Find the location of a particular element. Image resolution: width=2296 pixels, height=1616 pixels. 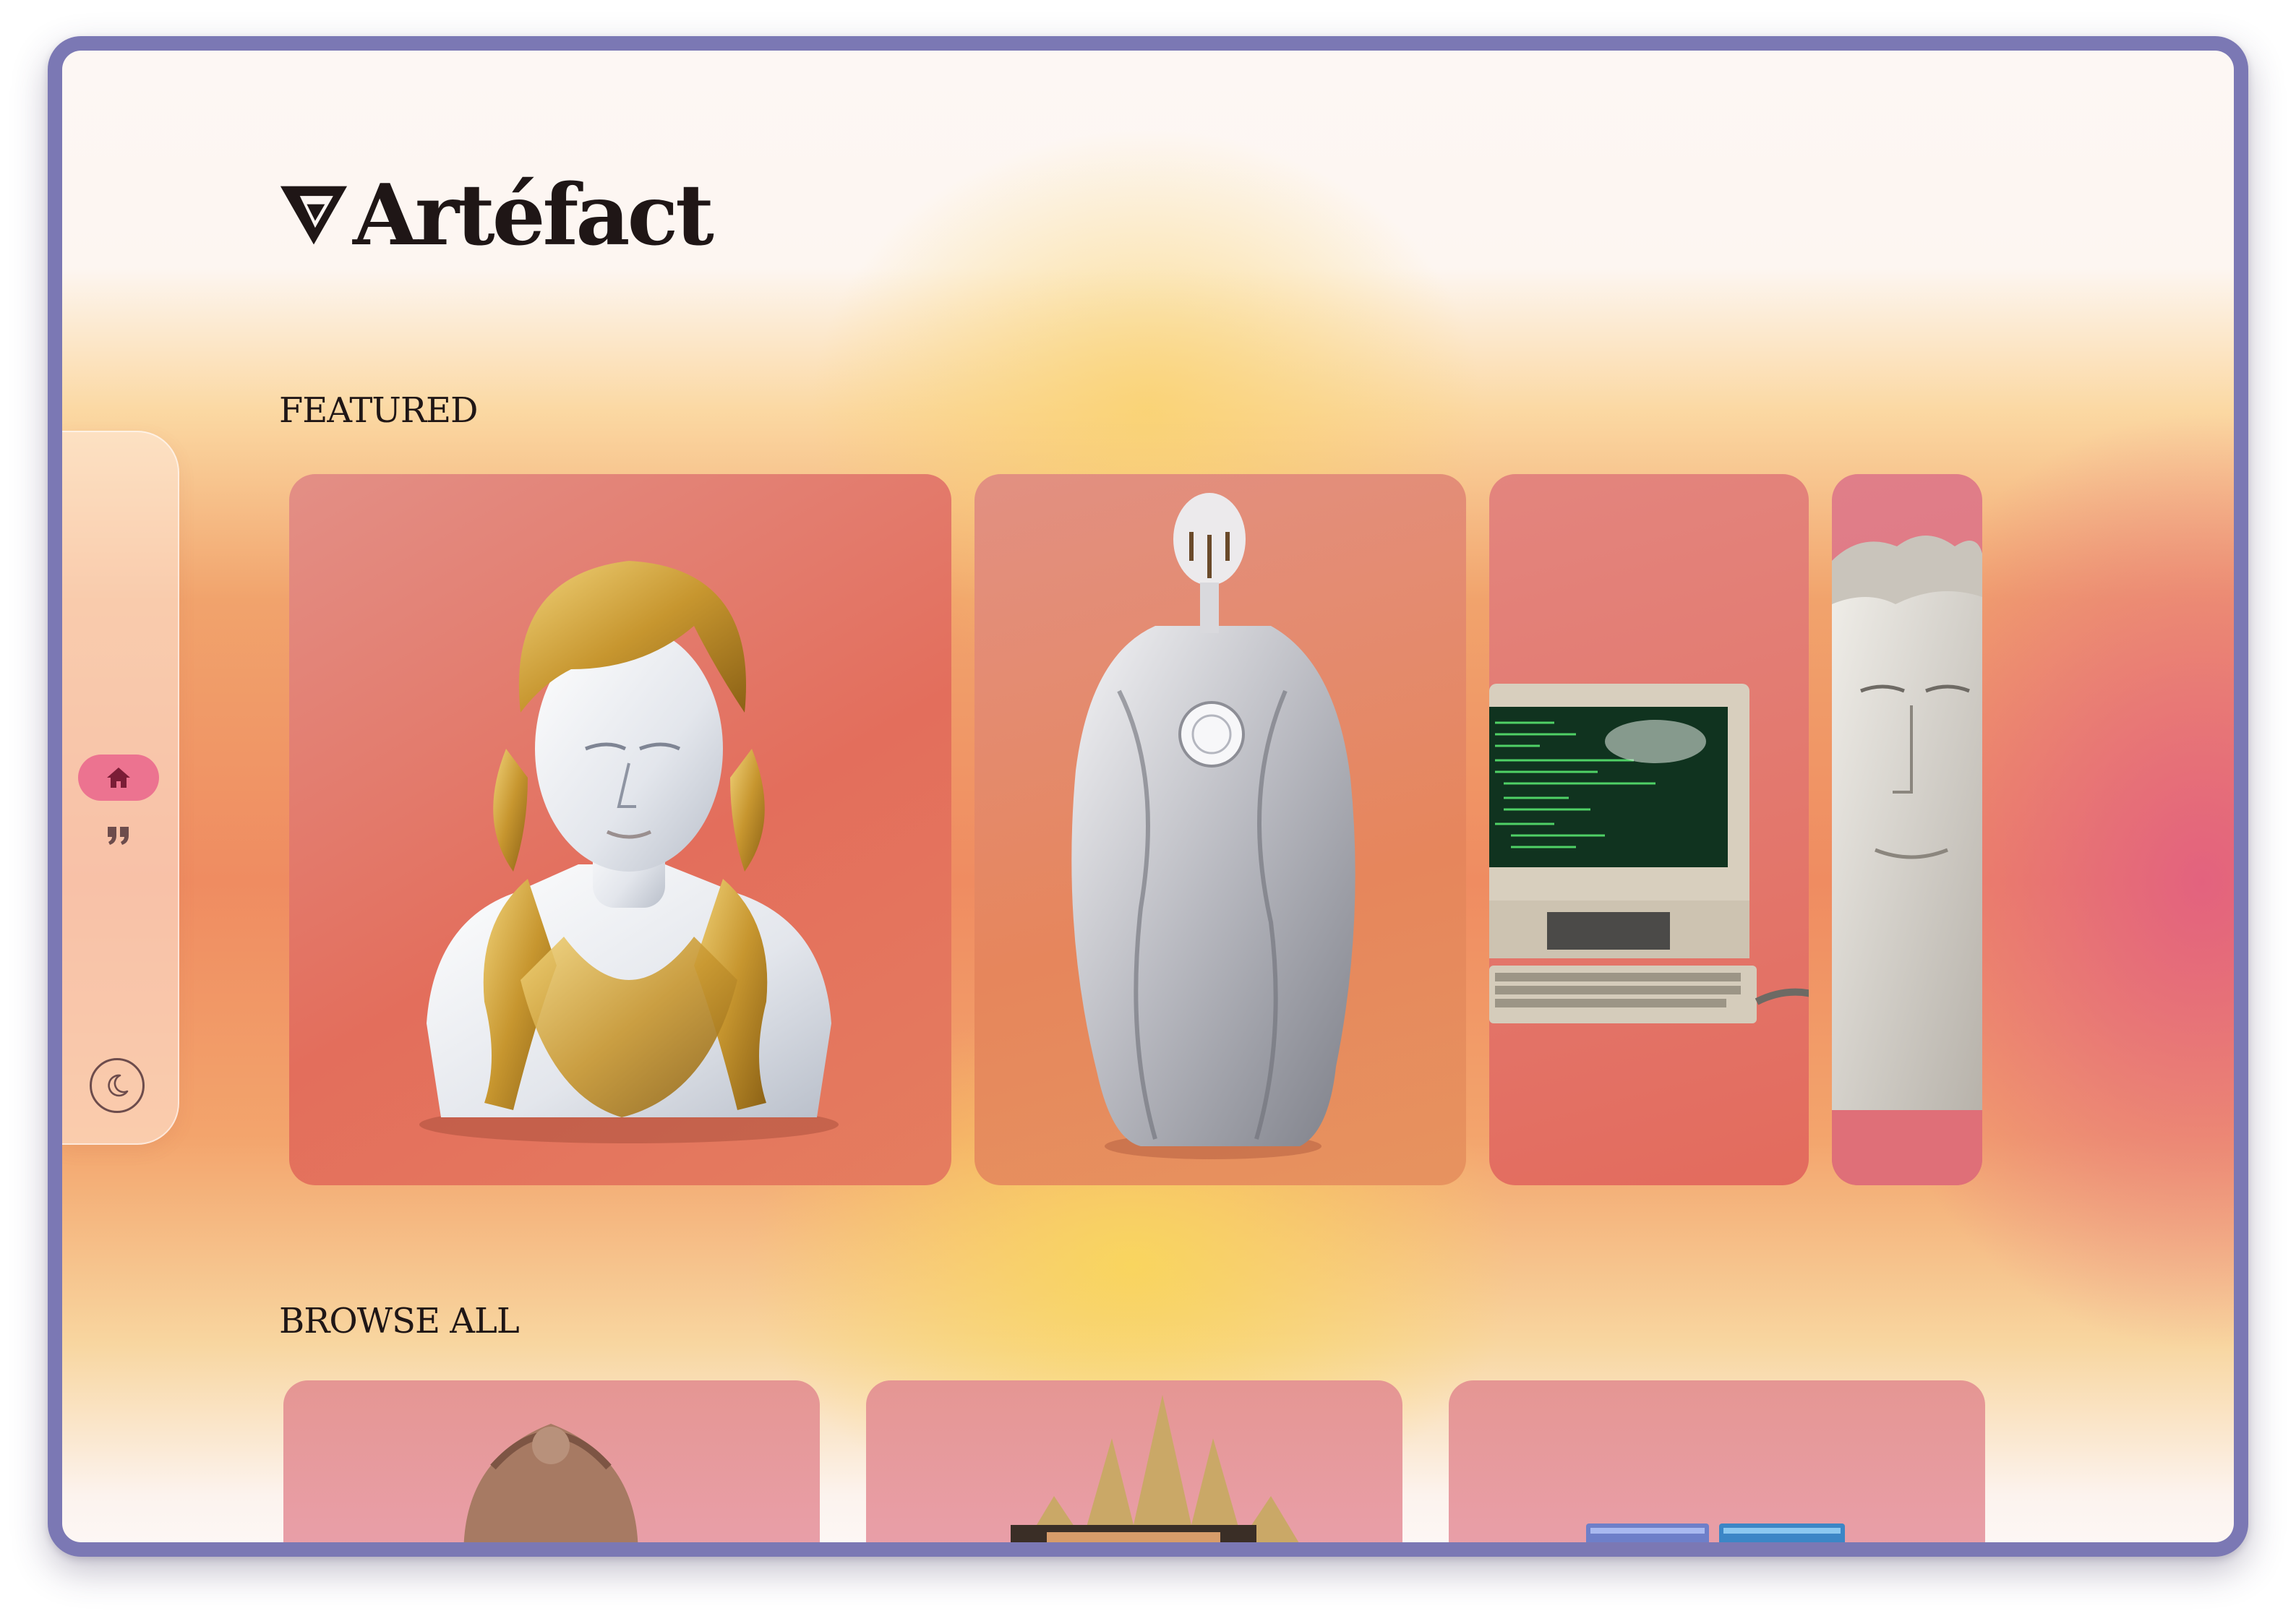

app-logo: Artéfact is located at coordinates (496, 215).